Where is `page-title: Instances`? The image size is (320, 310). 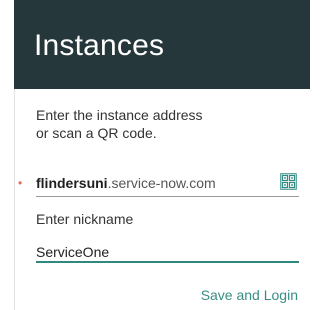
page-title: Instances is located at coordinates (99, 45).